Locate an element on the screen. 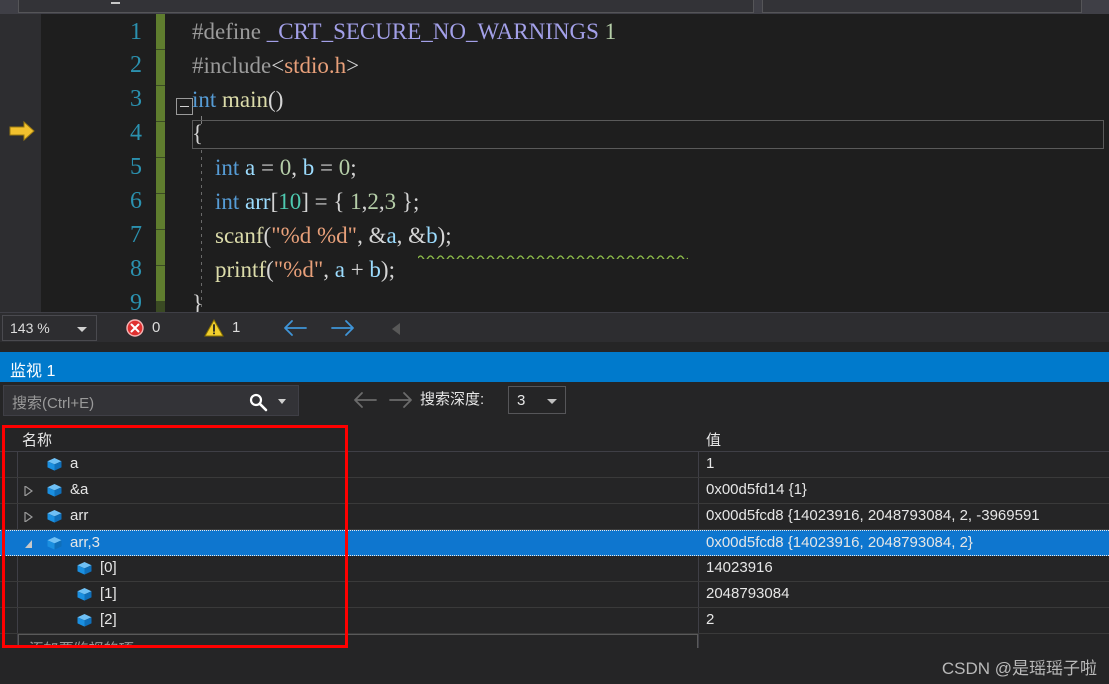 The height and width of the screenshot is (684, 1109). line-number-gutter: 1 2 3 4 5 6 7 8 9 is located at coordinates (98, 164).